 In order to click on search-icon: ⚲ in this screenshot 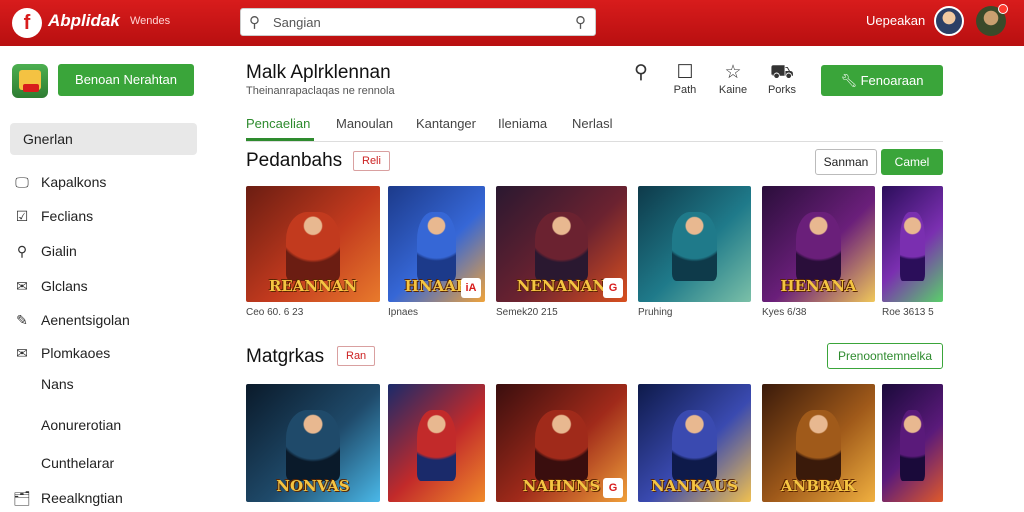, I will do `click(641, 72)`.